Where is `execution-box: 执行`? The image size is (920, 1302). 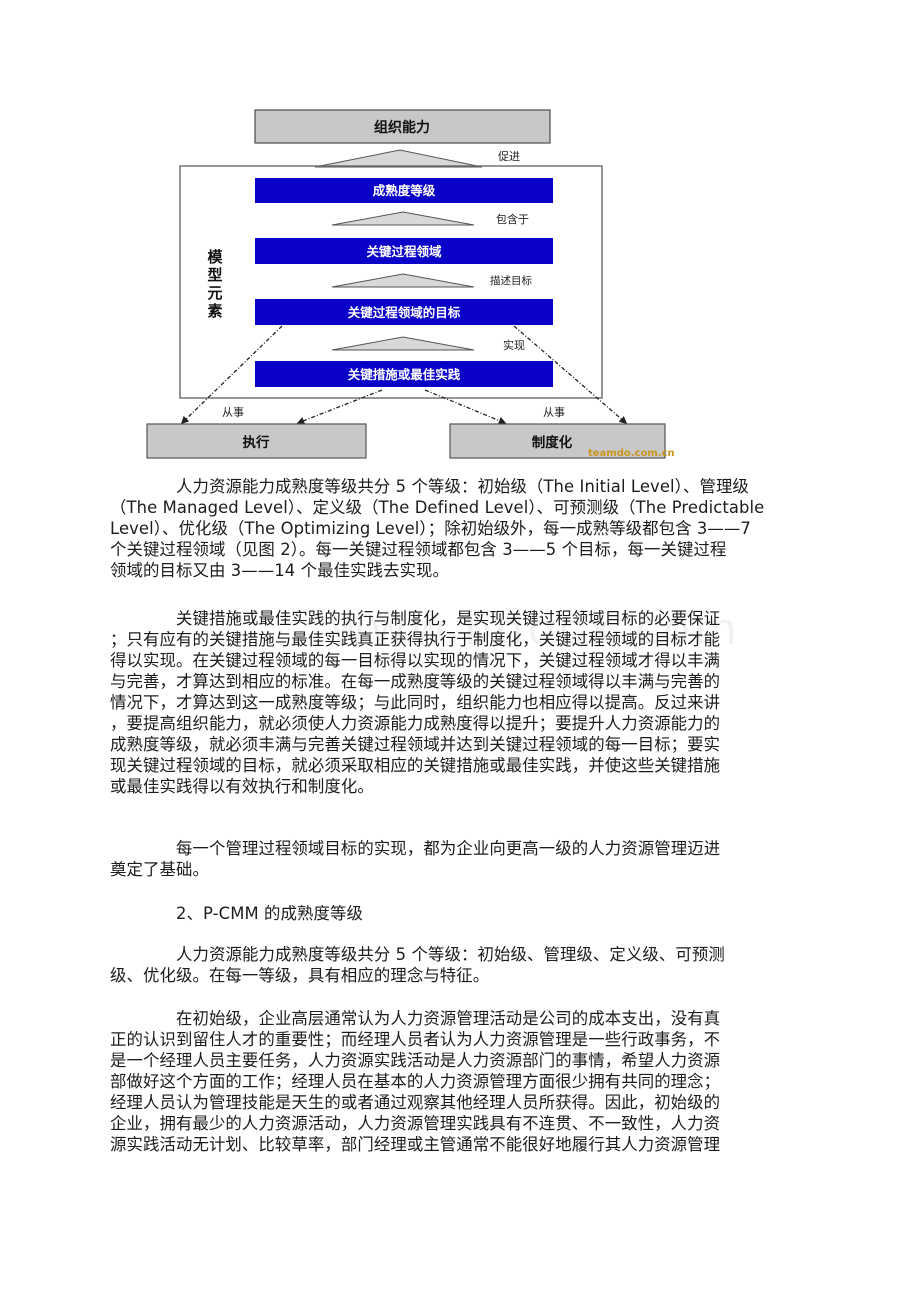 execution-box: 执行 is located at coordinates (256, 441).